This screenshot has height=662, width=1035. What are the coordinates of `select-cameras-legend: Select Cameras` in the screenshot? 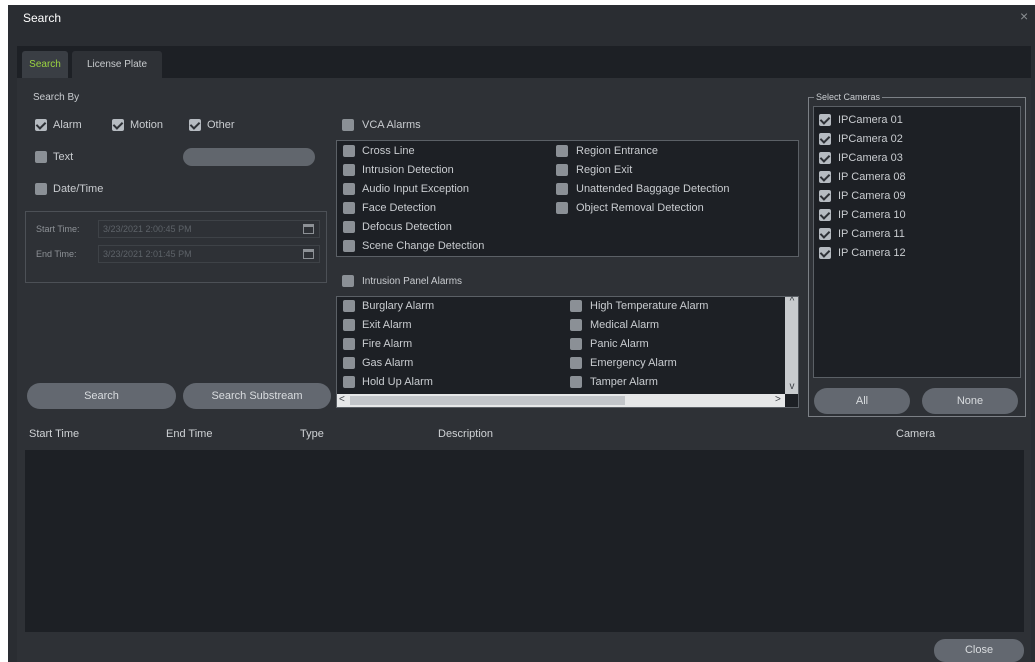 It's located at (848, 97).